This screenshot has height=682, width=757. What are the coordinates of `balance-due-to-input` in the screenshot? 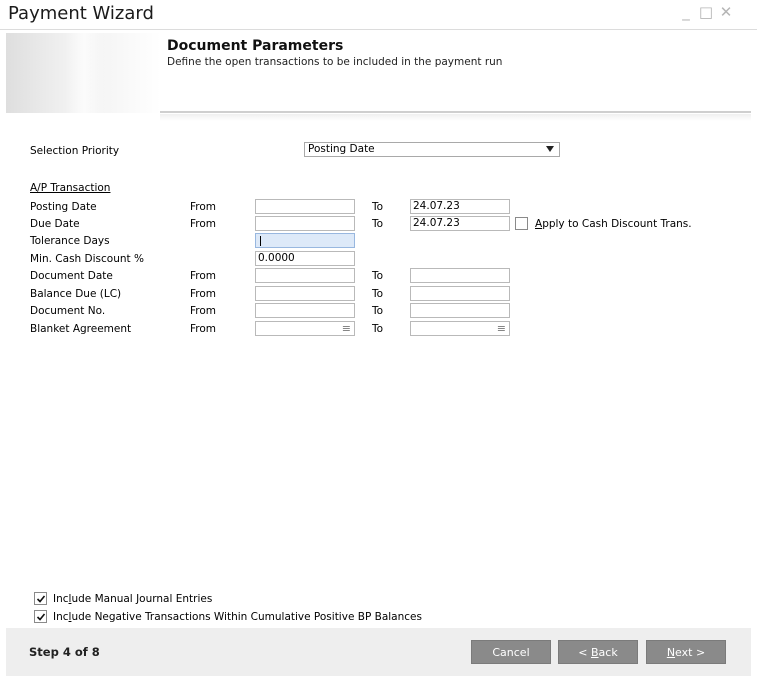 It's located at (460, 293).